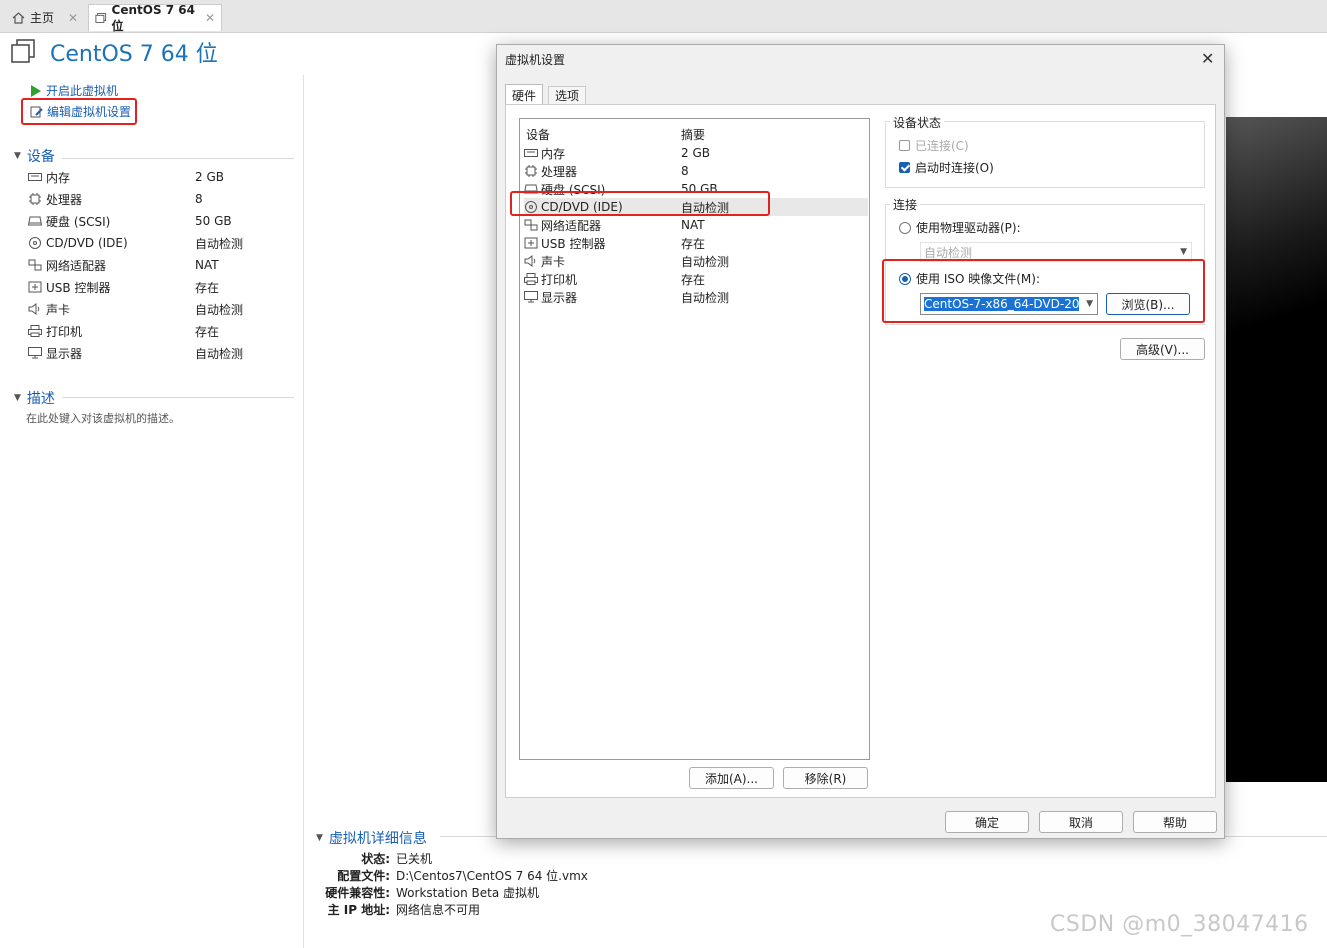  Describe the element at coordinates (34, 398) in the screenshot. I see `description-section-header: ▼ 描述` at that location.